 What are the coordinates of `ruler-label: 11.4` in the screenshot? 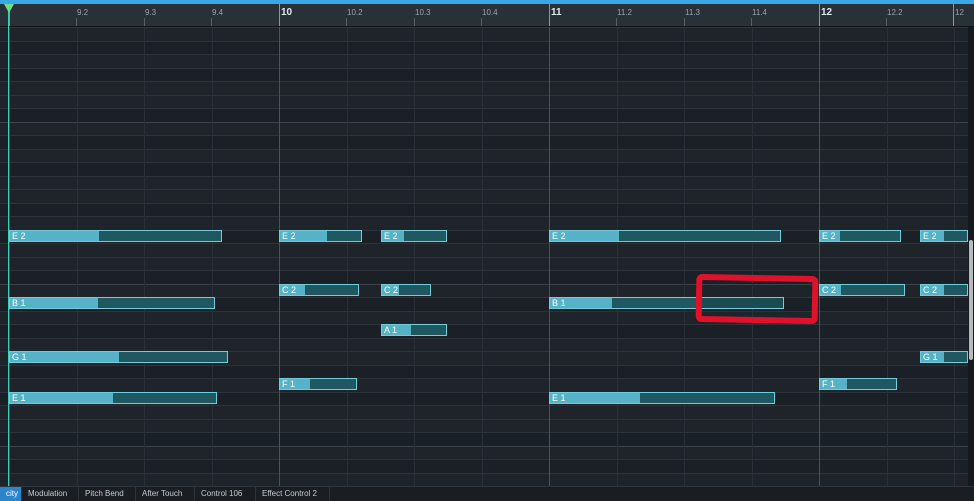 It's located at (759, 12).